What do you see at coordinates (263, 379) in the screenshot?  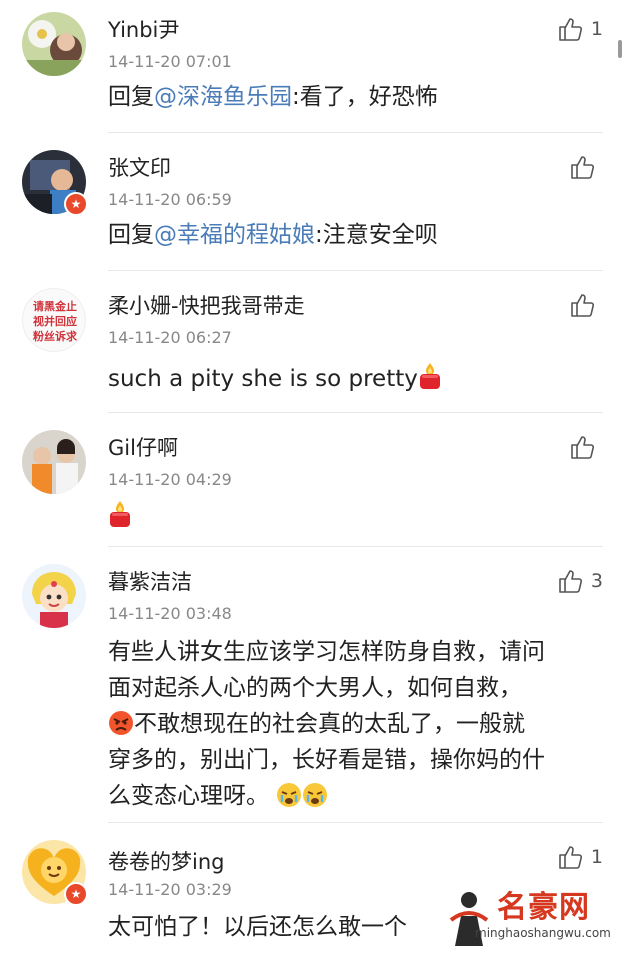 I see `comment-body: such a pity she is so pretty` at bounding box center [263, 379].